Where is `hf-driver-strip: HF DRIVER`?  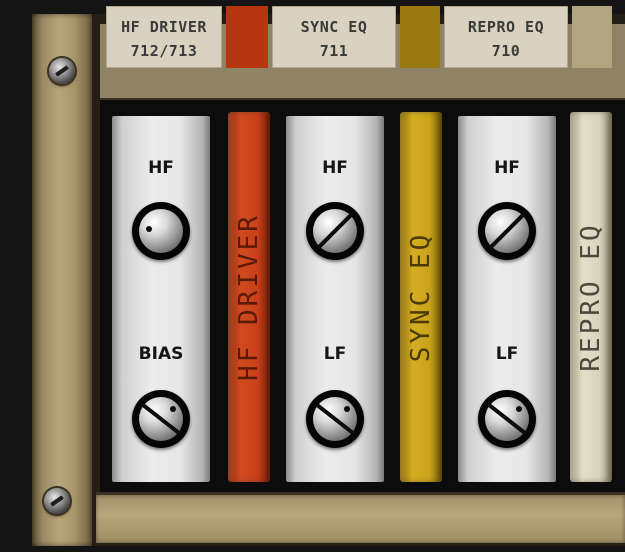
hf-driver-strip: HF DRIVER is located at coordinates (249, 297).